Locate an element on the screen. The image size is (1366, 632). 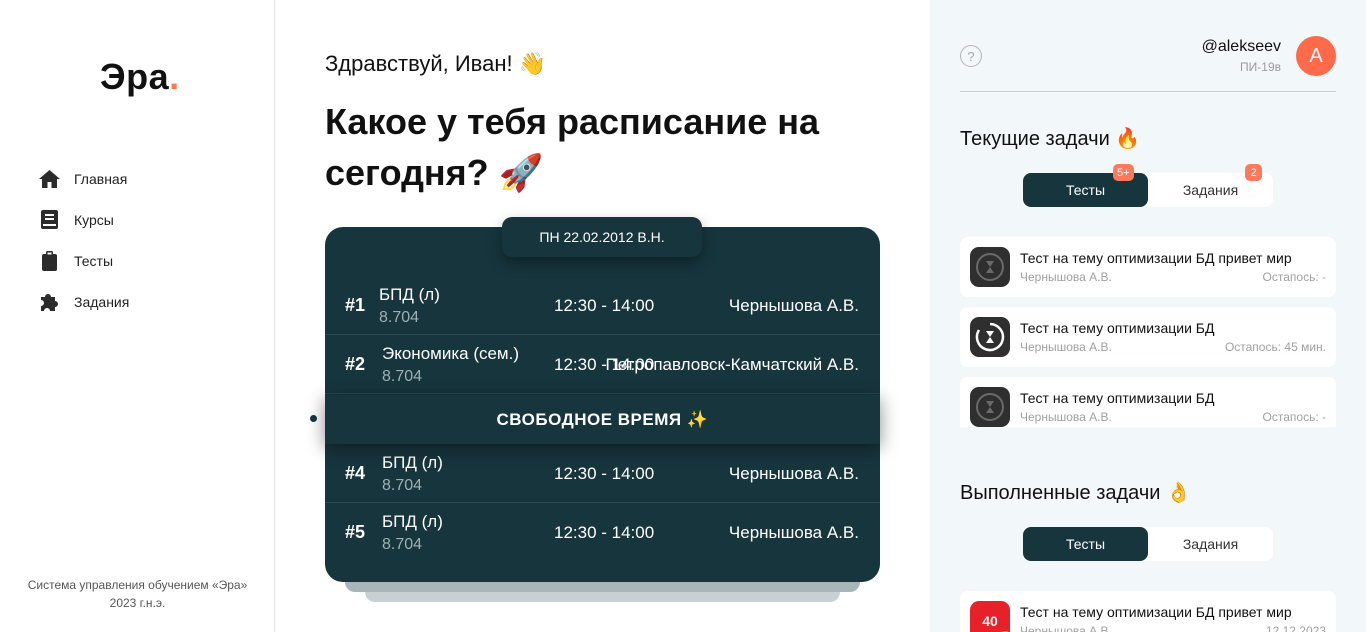
tab-tests: Тесты 5+ is located at coordinates (1085, 185).